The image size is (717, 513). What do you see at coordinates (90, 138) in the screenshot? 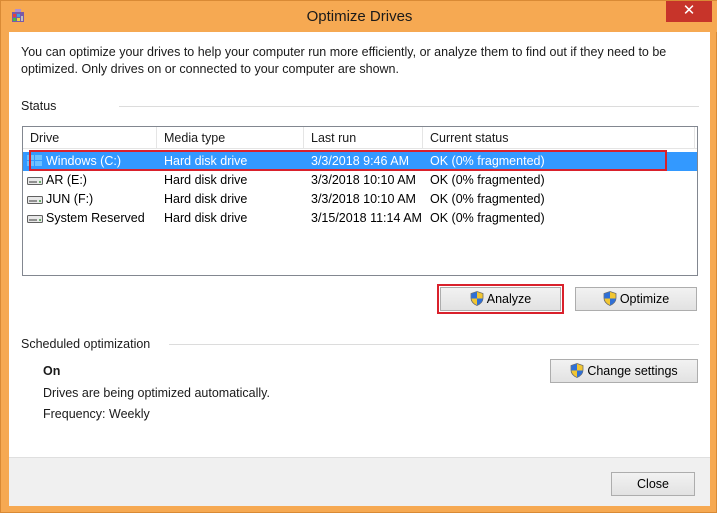
I see `column-header-drive: Drive` at bounding box center [90, 138].